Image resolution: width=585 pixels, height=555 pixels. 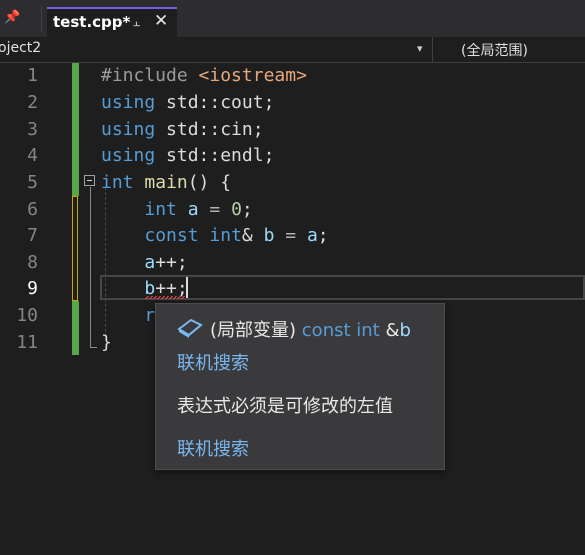 What do you see at coordinates (187, 287) in the screenshot?
I see `text-caret` at bounding box center [187, 287].